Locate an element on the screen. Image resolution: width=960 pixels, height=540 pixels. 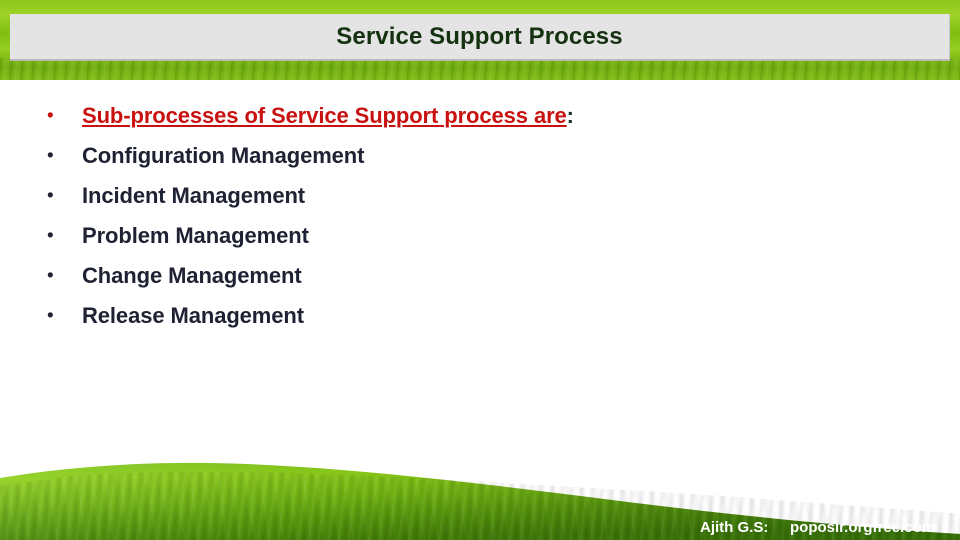
list-item: • Incident Management is located at coordinates (480, 196).